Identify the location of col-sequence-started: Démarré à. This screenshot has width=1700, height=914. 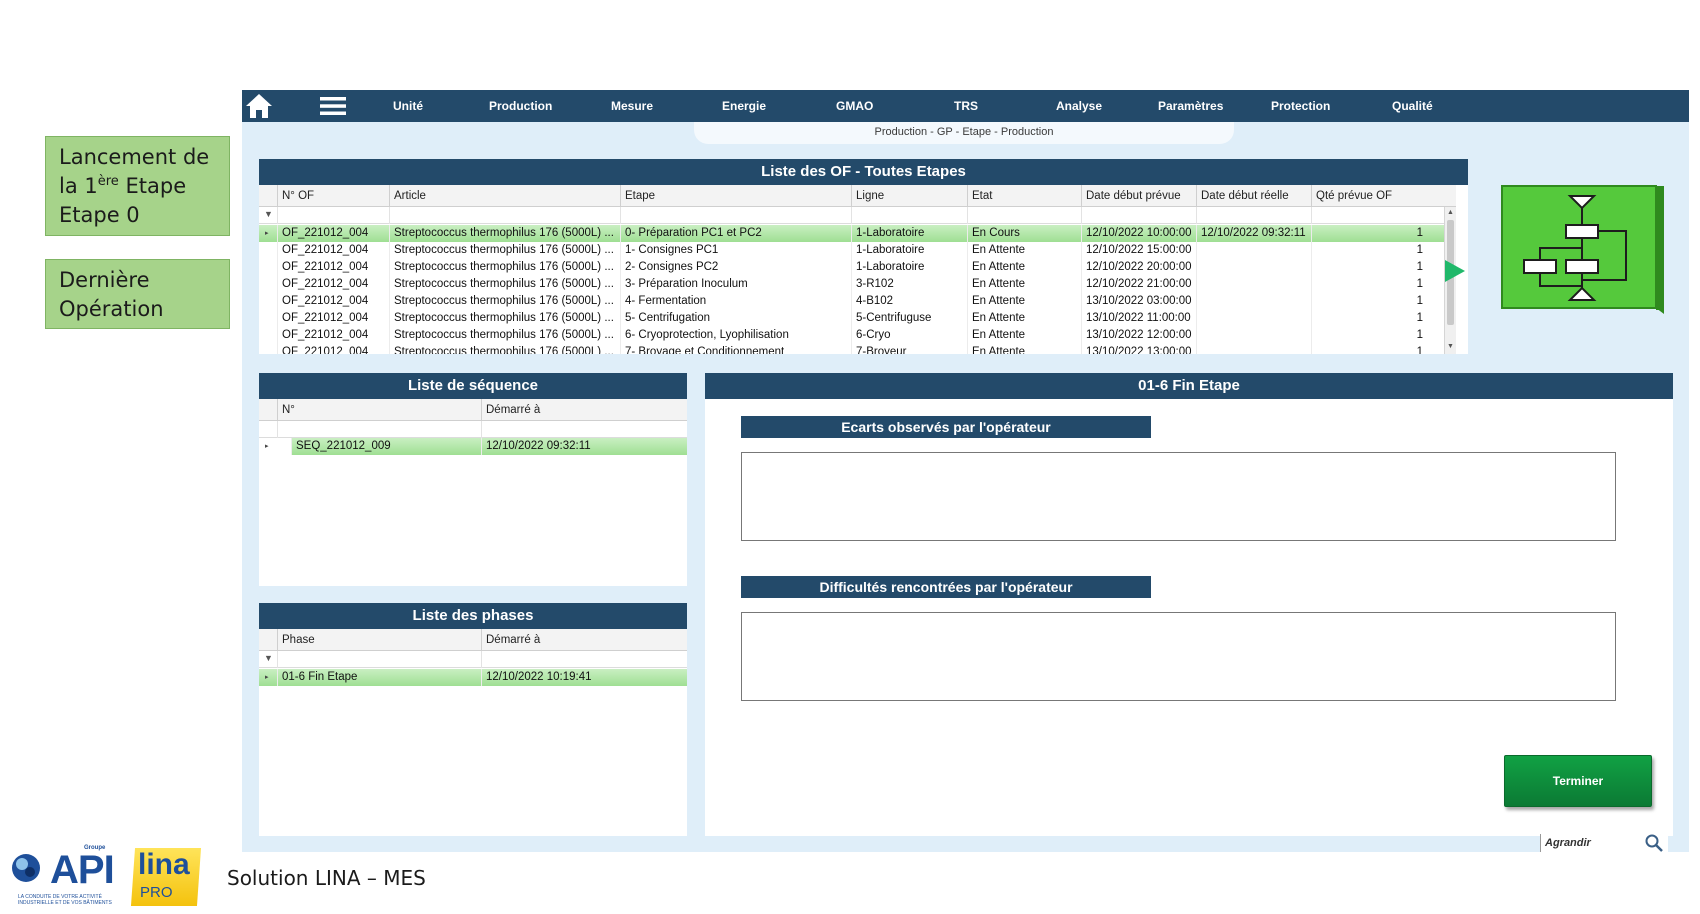
(584, 410).